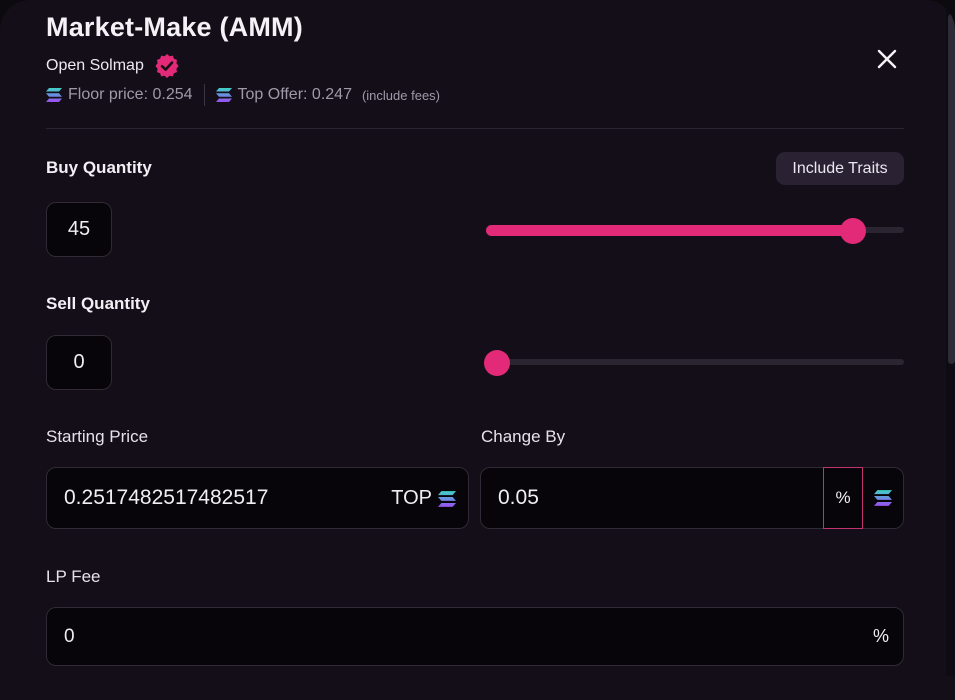 This screenshot has width=955, height=700. I want to click on top-offer-note: (include fees), so click(401, 95).